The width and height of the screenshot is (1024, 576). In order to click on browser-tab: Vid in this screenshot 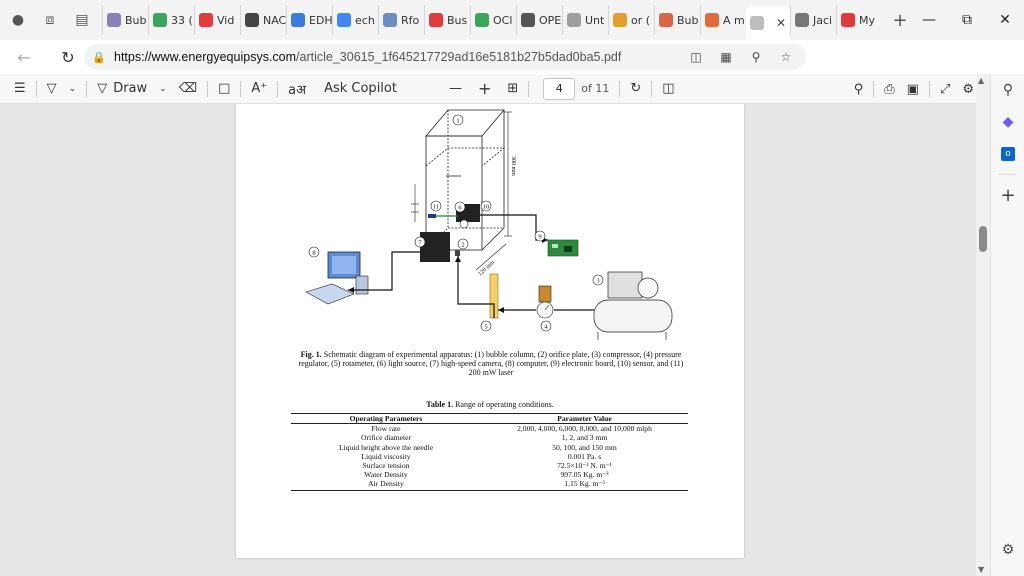, I will do `click(217, 20)`.